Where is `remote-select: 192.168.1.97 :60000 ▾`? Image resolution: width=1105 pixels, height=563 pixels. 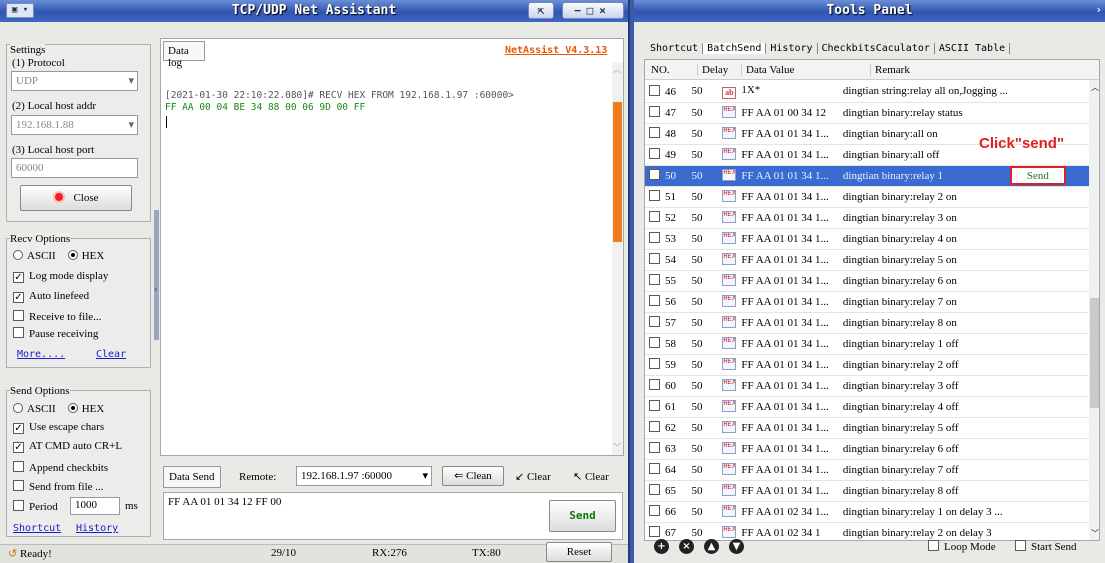
remote-select: 192.168.1.97 :60000 ▾ is located at coordinates (364, 476).